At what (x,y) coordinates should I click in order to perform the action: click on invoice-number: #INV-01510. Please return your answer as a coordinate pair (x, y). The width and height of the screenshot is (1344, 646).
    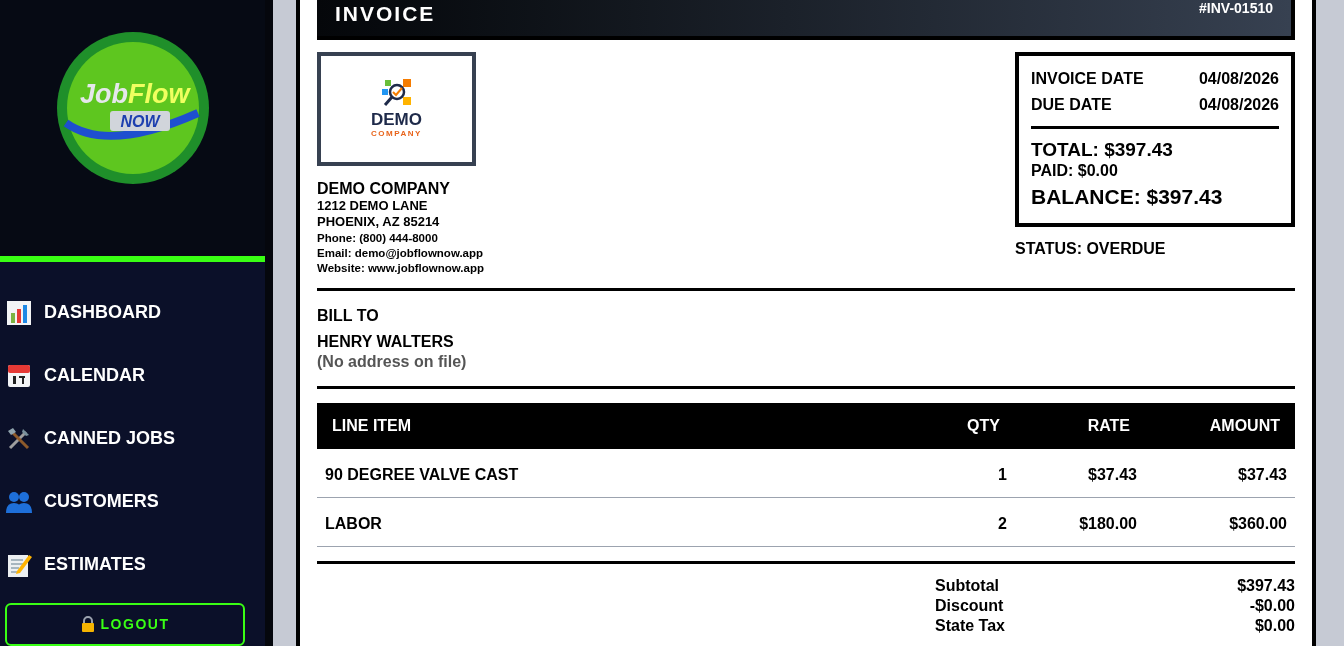
    Looking at the image, I should click on (1236, 9).